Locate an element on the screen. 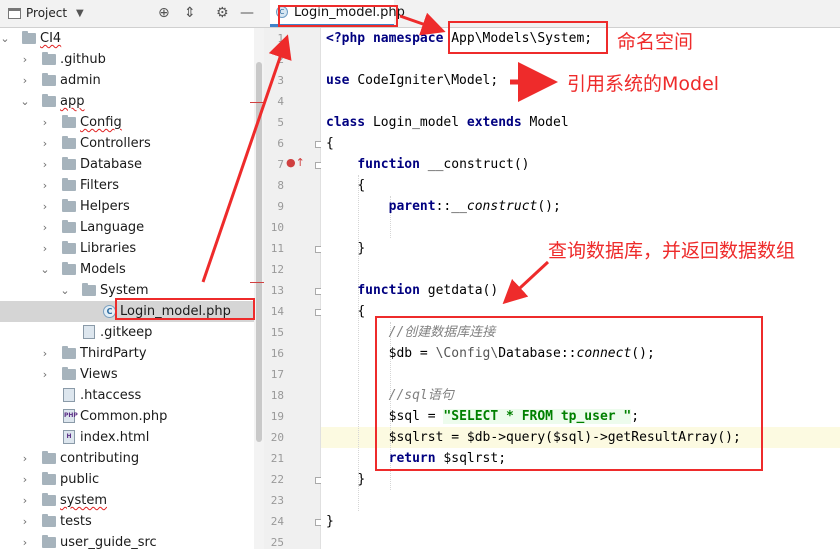  code-line-22: } is located at coordinates (361, 479).